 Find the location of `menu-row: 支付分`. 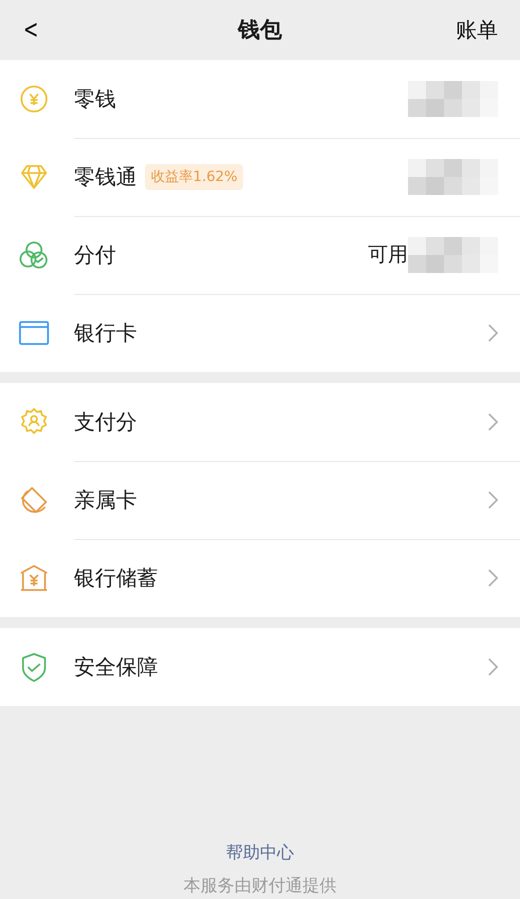

menu-row: 支付分 is located at coordinates (260, 422).